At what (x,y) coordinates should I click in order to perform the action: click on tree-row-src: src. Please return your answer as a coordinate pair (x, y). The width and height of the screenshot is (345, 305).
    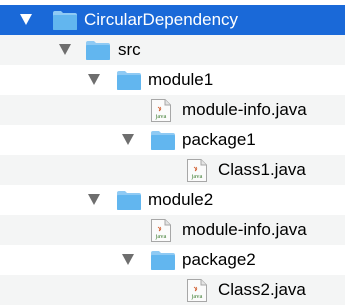
    Looking at the image, I should click on (172, 50).